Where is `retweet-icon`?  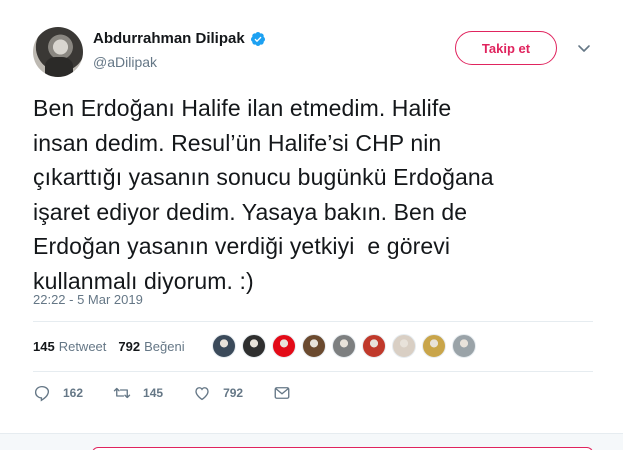 retweet-icon is located at coordinates (122, 393).